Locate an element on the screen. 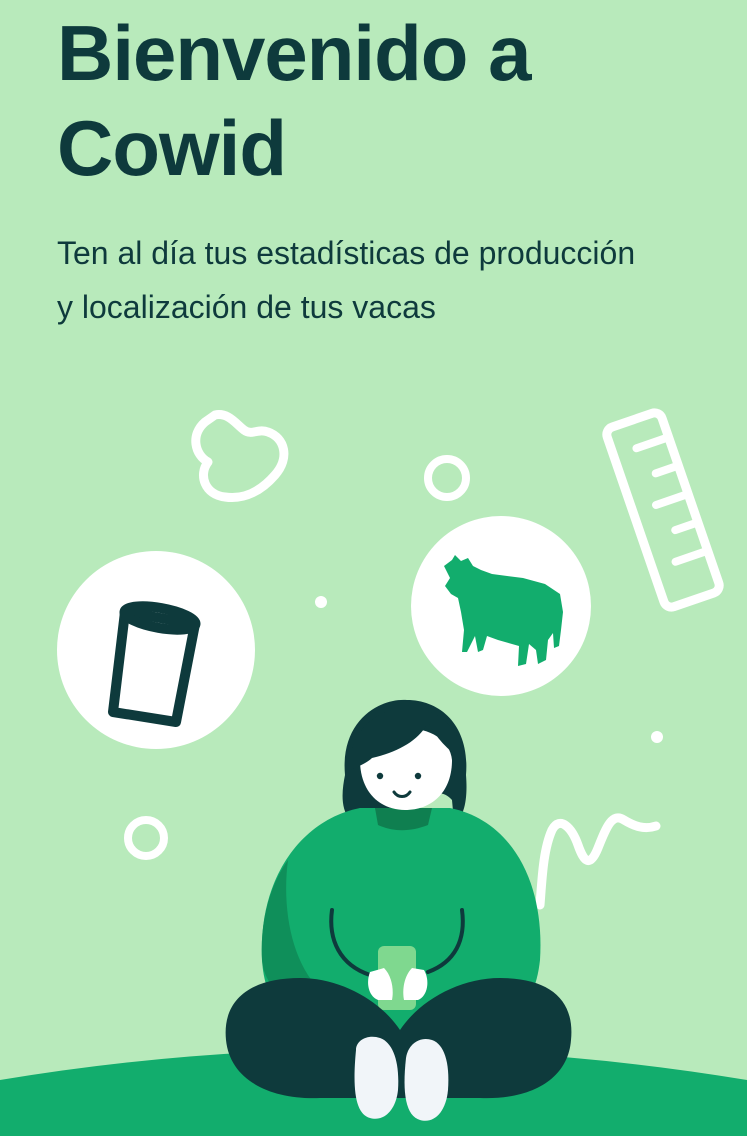 This screenshot has height=1136, width=747. welcome-title-line-2: Cowid is located at coordinates (172, 148).